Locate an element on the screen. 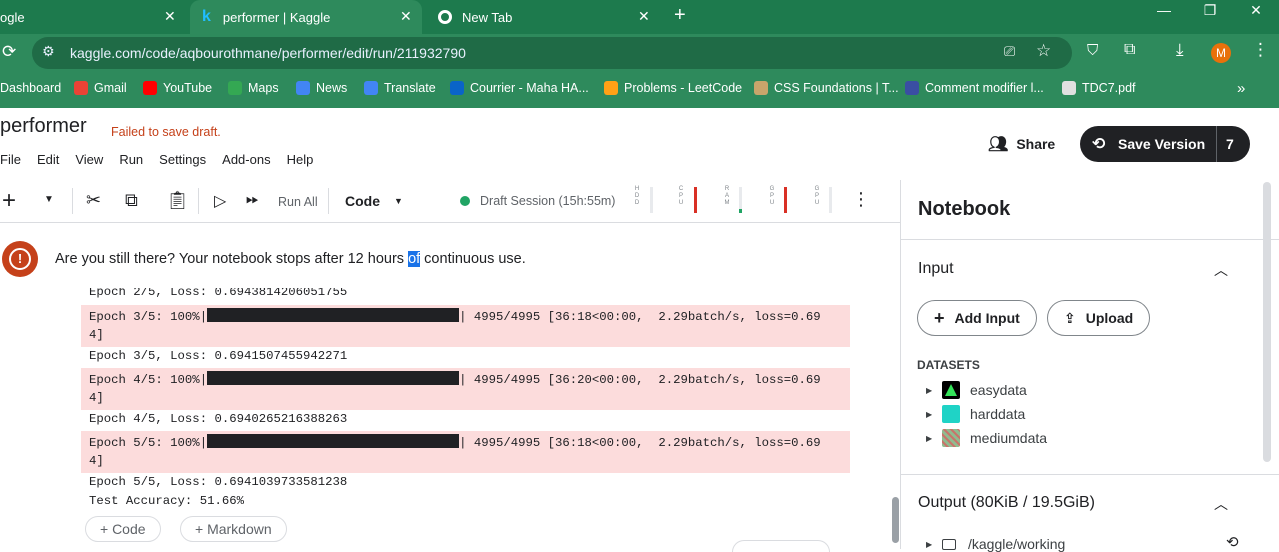 The width and height of the screenshot is (1279, 552). tab-kaggle: k performer | Kaggle ✕ is located at coordinates (306, 17).